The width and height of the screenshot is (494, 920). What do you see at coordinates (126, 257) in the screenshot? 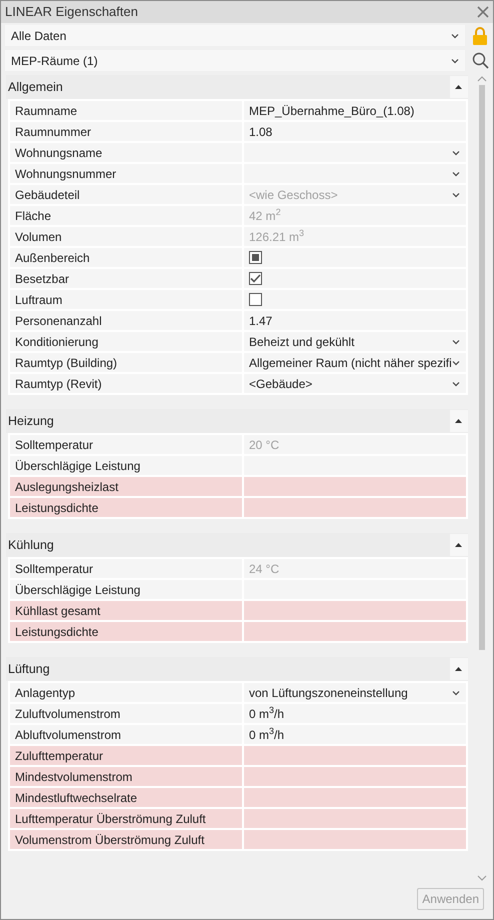
I see `property-label: Außenbereich` at bounding box center [126, 257].